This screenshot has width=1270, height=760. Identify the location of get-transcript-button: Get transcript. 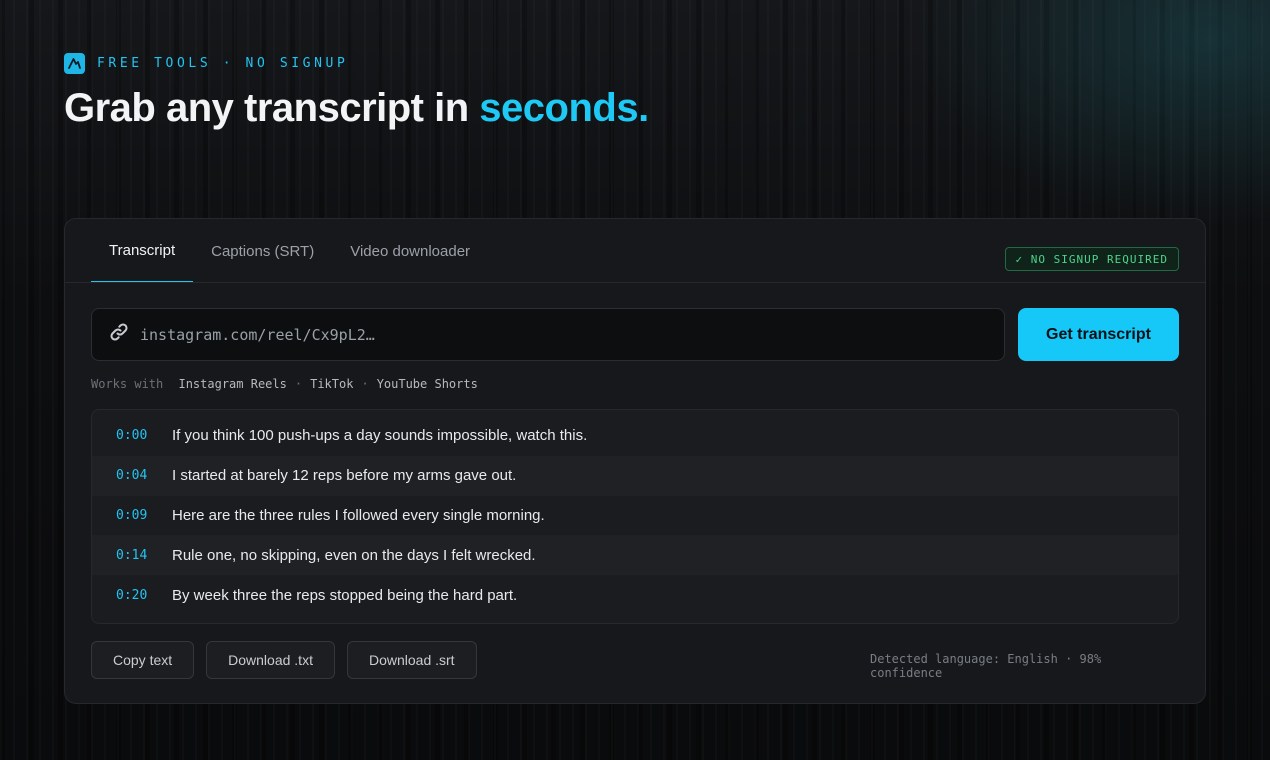
(1098, 334).